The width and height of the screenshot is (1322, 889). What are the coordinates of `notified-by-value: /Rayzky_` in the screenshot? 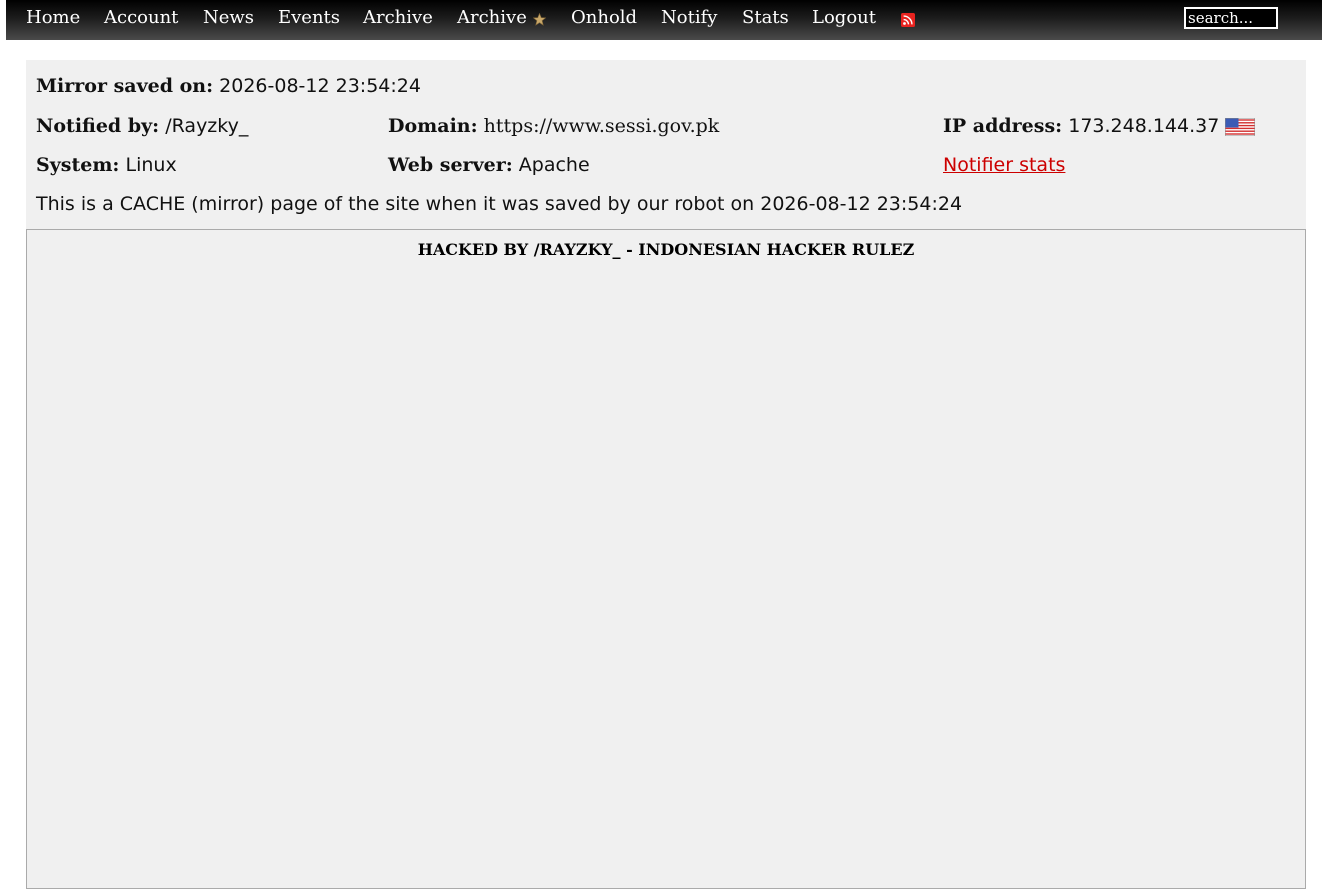 It's located at (207, 126).